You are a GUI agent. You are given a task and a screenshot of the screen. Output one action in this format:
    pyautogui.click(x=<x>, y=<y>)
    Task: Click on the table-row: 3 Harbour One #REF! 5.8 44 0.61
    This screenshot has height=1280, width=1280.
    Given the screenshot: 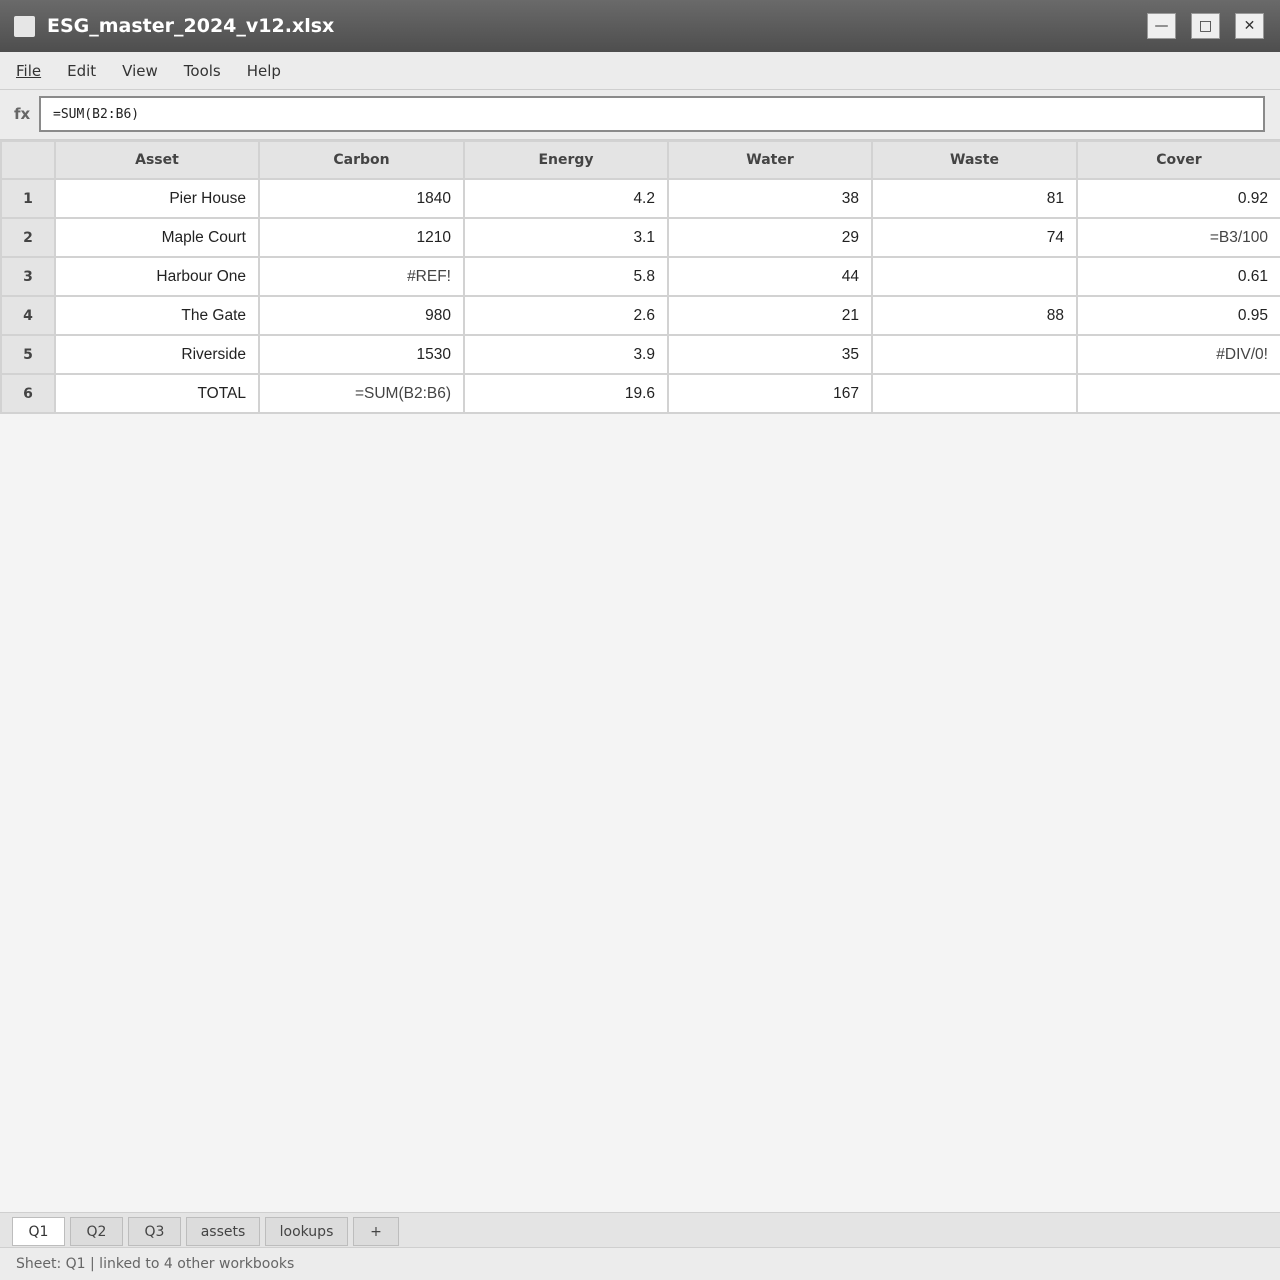 What is the action you would take?
    pyautogui.click(x=640, y=276)
    